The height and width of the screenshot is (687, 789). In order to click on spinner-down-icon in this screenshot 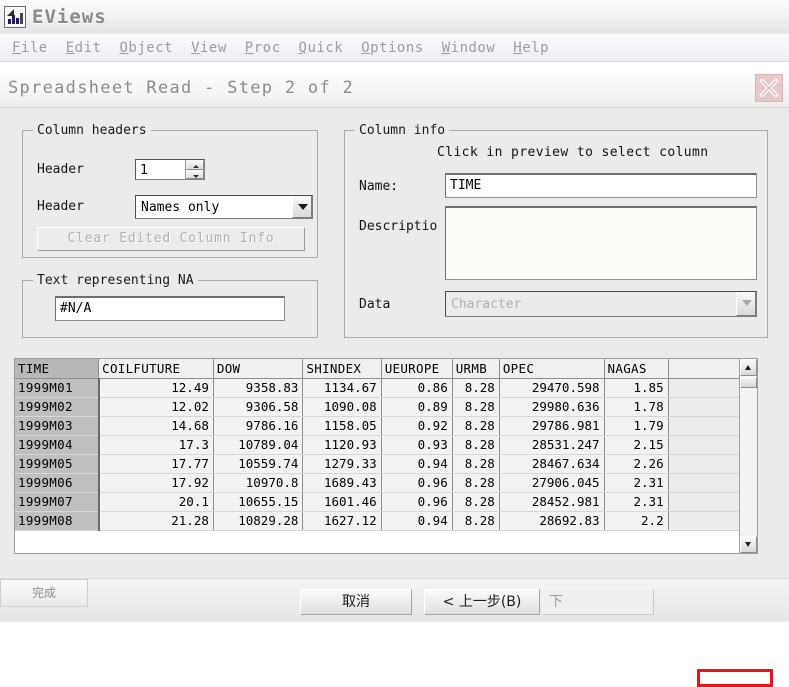, I will do `click(195, 174)`.